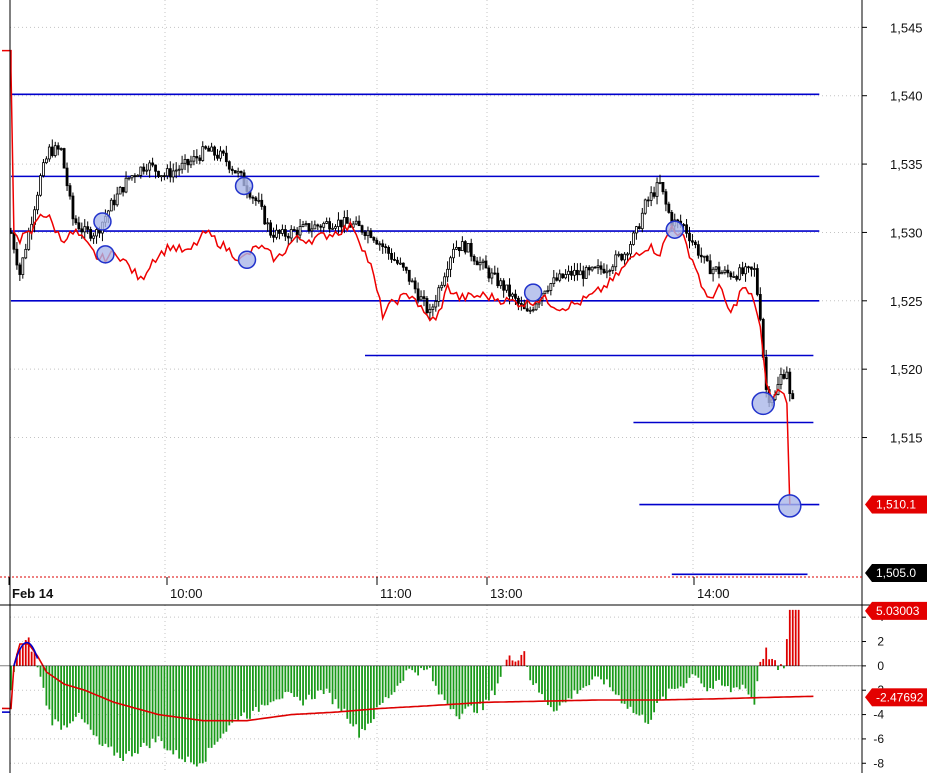  Describe the element at coordinates (896, 573) in the screenshot. I see `price-tag-label: 1,505.0` at that location.